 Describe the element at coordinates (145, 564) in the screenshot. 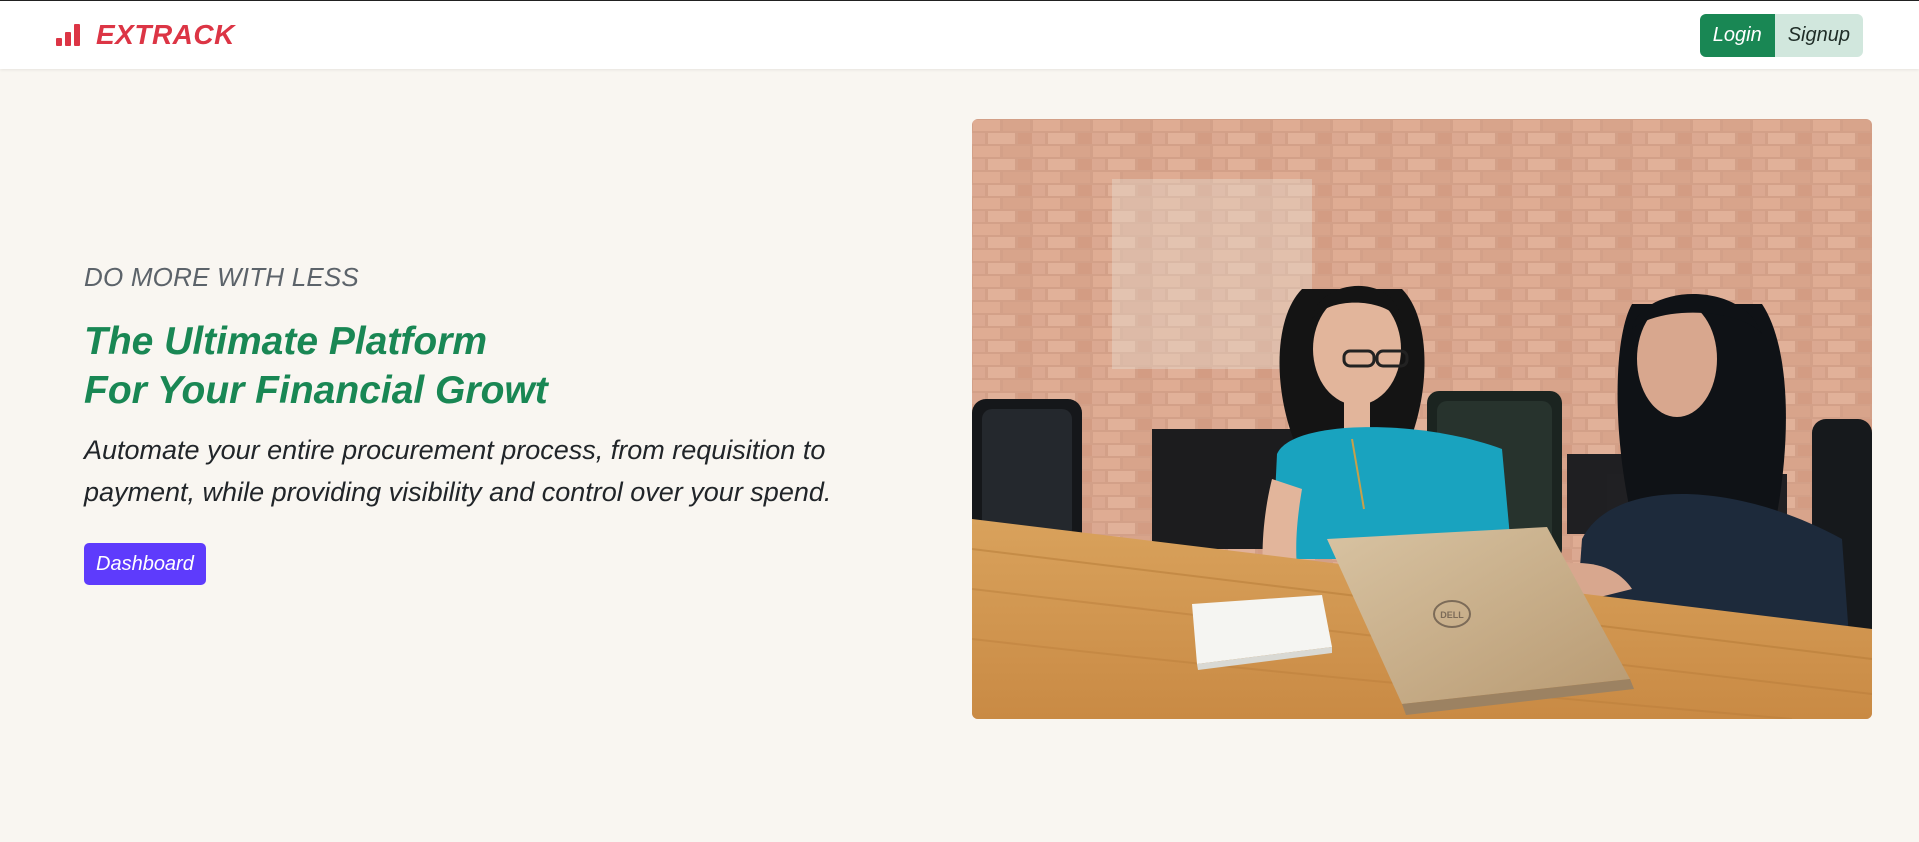

I see `dashboard-button: Dashboard` at that location.